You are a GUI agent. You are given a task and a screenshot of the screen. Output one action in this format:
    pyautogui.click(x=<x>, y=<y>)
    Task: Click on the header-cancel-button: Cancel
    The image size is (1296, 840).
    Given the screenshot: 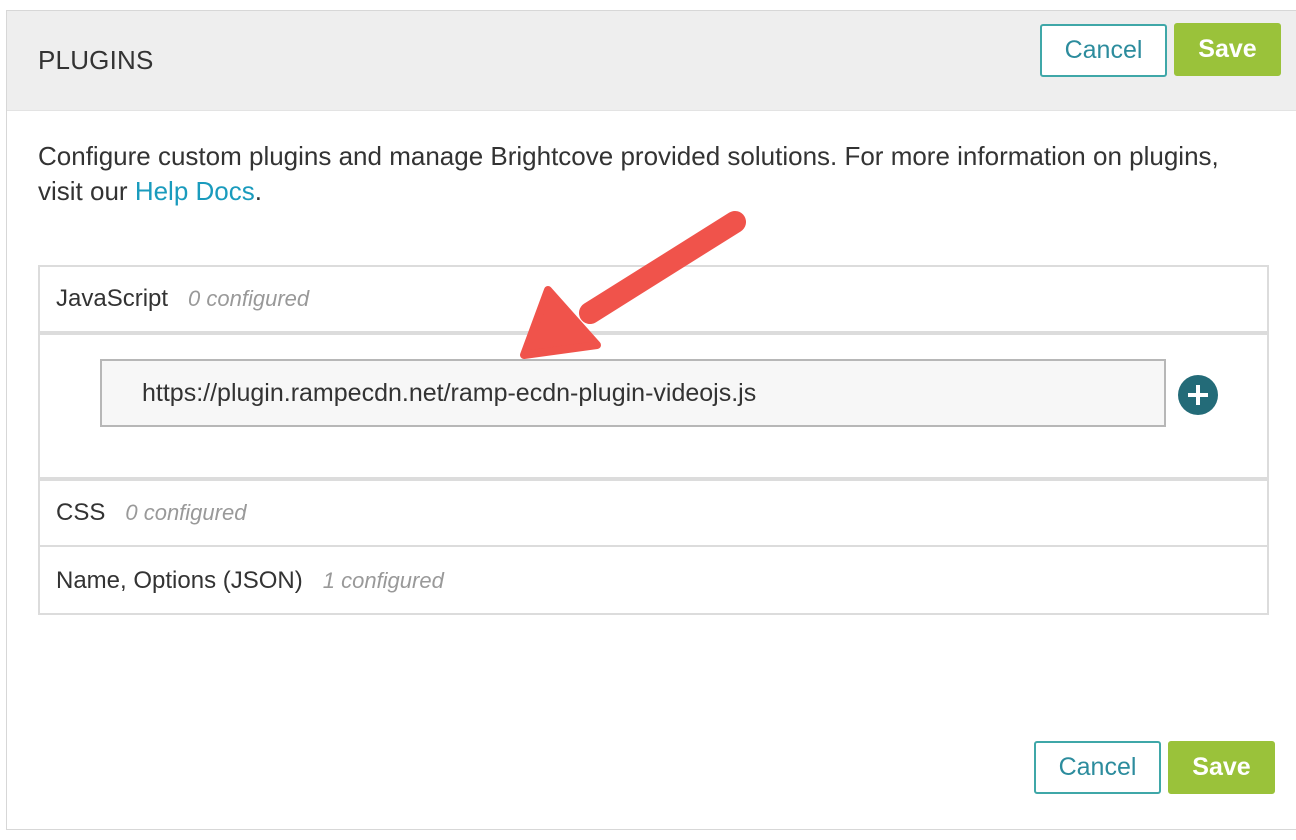 What is the action you would take?
    pyautogui.click(x=1103, y=50)
    